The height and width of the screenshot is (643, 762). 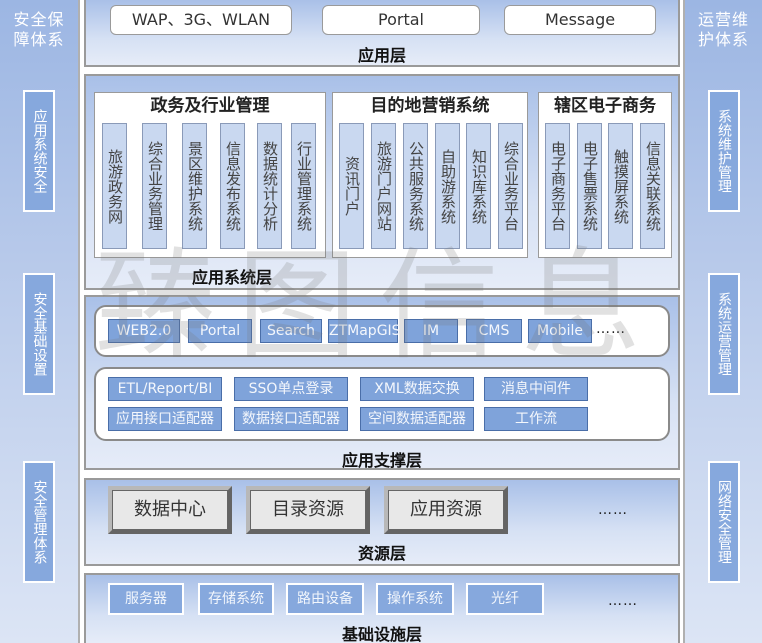 What do you see at coordinates (165, 389) in the screenshot?
I see `support-chip: ETL/Report/BI` at bounding box center [165, 389].